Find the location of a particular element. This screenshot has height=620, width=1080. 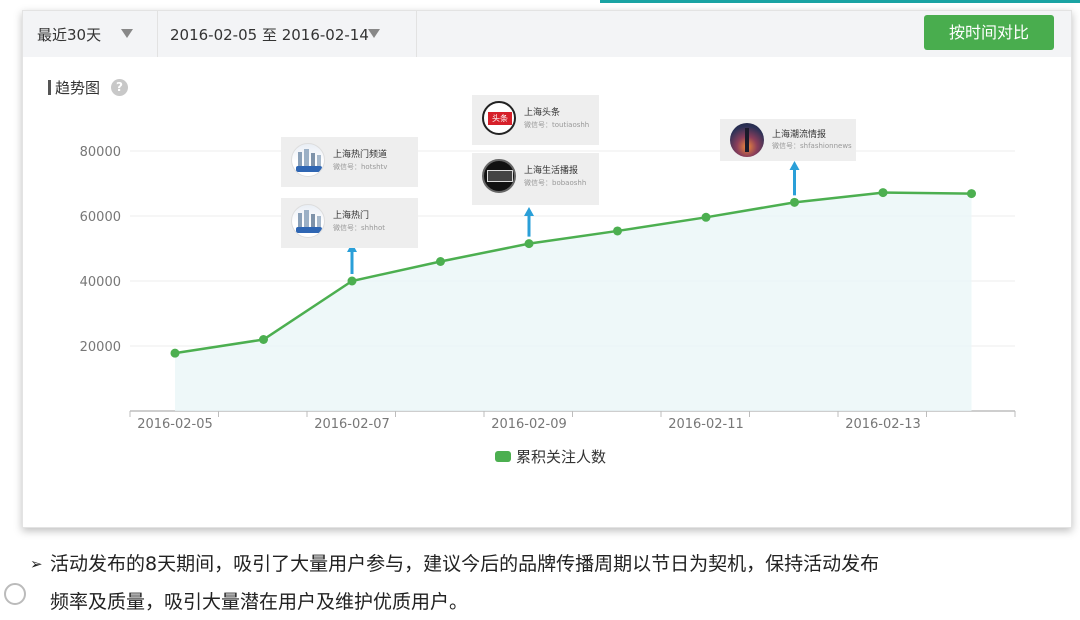

x-tick-label: 2016-02-09 is located at coordinates (529, 424).